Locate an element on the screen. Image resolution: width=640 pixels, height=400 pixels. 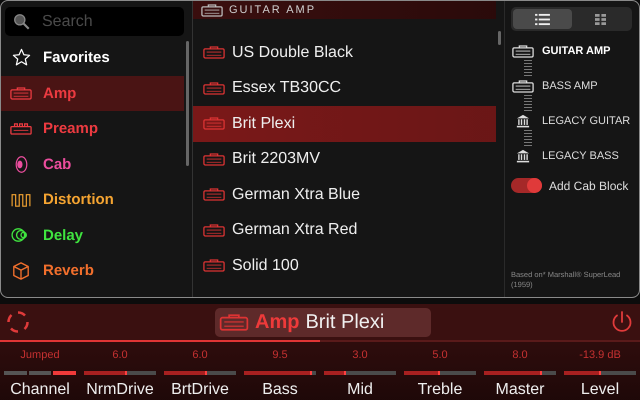
section-header: GUITAR AMP is located at coordinates (344, 10).